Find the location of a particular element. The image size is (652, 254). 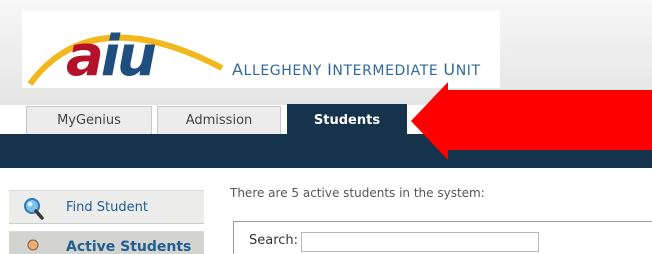

sidebar-item-active-students: Active Students is located at coordinates (106, 242).